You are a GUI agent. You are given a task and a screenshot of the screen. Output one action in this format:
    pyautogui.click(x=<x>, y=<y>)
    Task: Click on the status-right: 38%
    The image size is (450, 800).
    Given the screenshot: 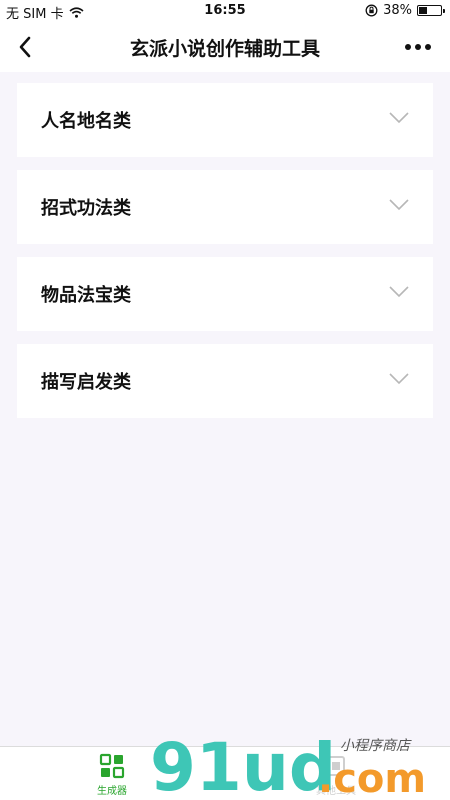 What is the action you would take?
    pyautogui.click(x=405, y=10)
    